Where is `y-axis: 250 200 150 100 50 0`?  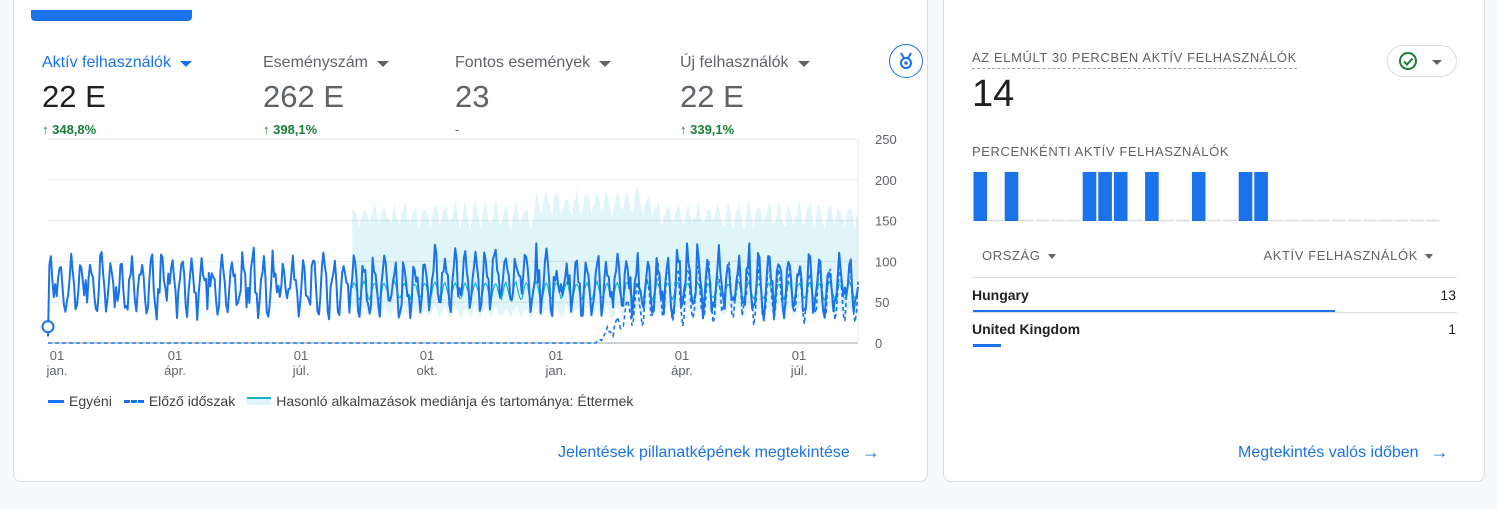 y-axis: 250 200 150 100 50 0 is located at coordinates (886, 241).